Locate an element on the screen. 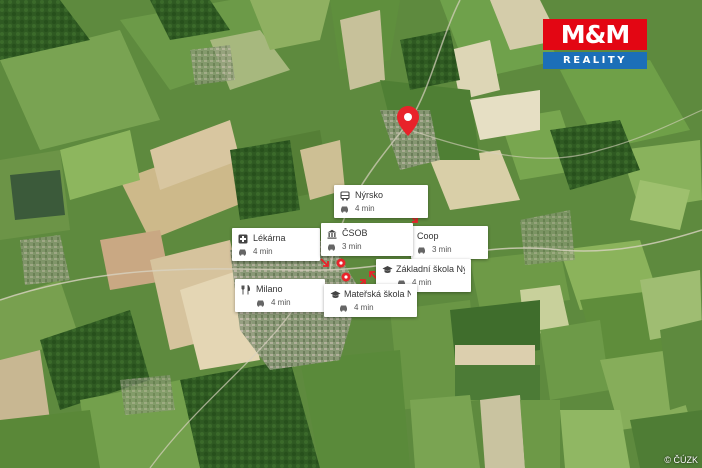  mm-reality-logo: M&M REALITY is located at coordinates (595, 44).